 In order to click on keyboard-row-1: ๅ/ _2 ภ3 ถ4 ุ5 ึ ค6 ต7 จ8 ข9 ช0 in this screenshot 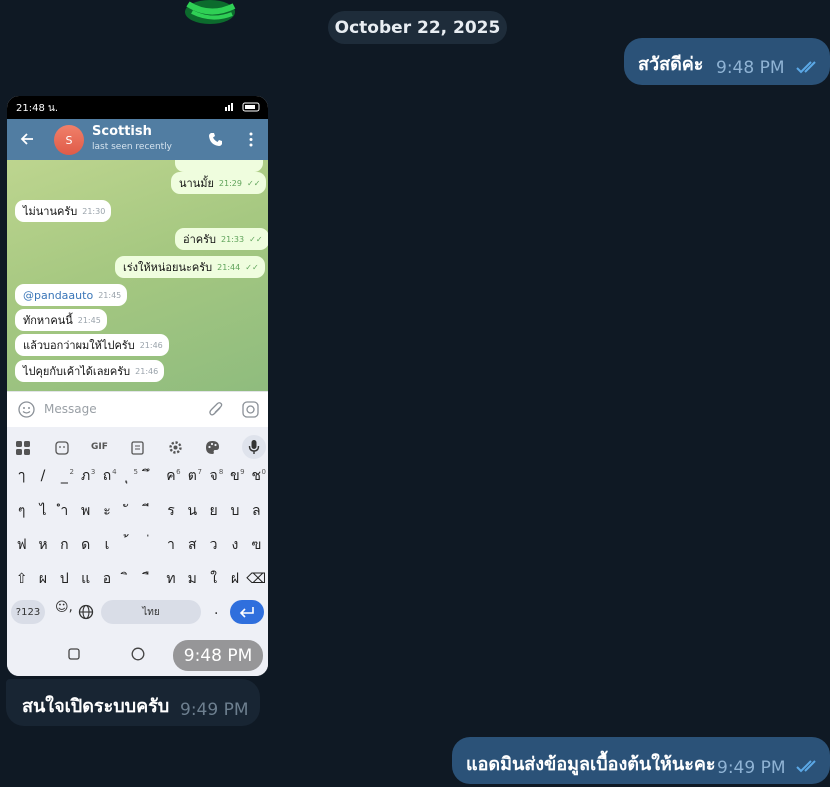, I will do `click(142, 476)`.